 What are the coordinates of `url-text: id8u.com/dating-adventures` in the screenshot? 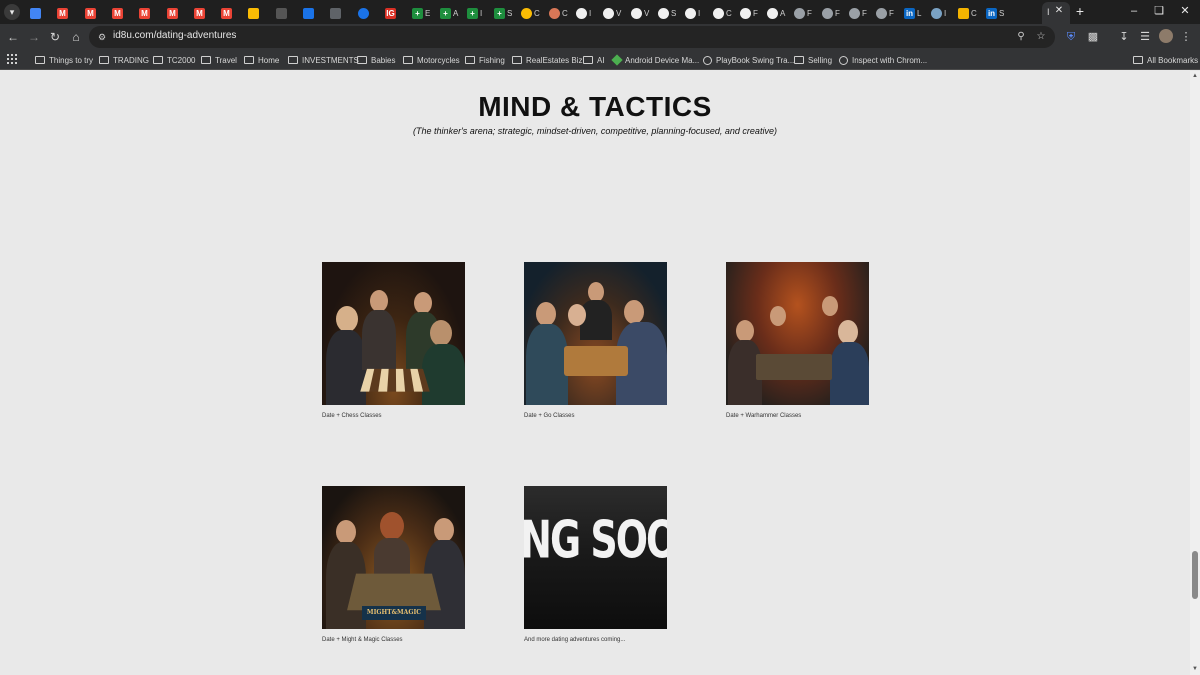 It's located at (174, 35).